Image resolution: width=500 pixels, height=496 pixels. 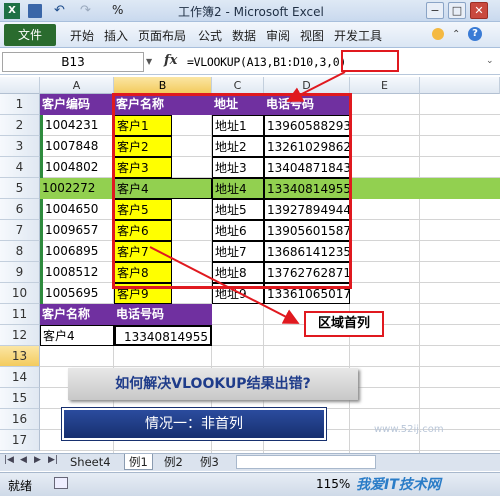 I want to click on case-banner: 情况一：非首列, so click(x=194, y=424).